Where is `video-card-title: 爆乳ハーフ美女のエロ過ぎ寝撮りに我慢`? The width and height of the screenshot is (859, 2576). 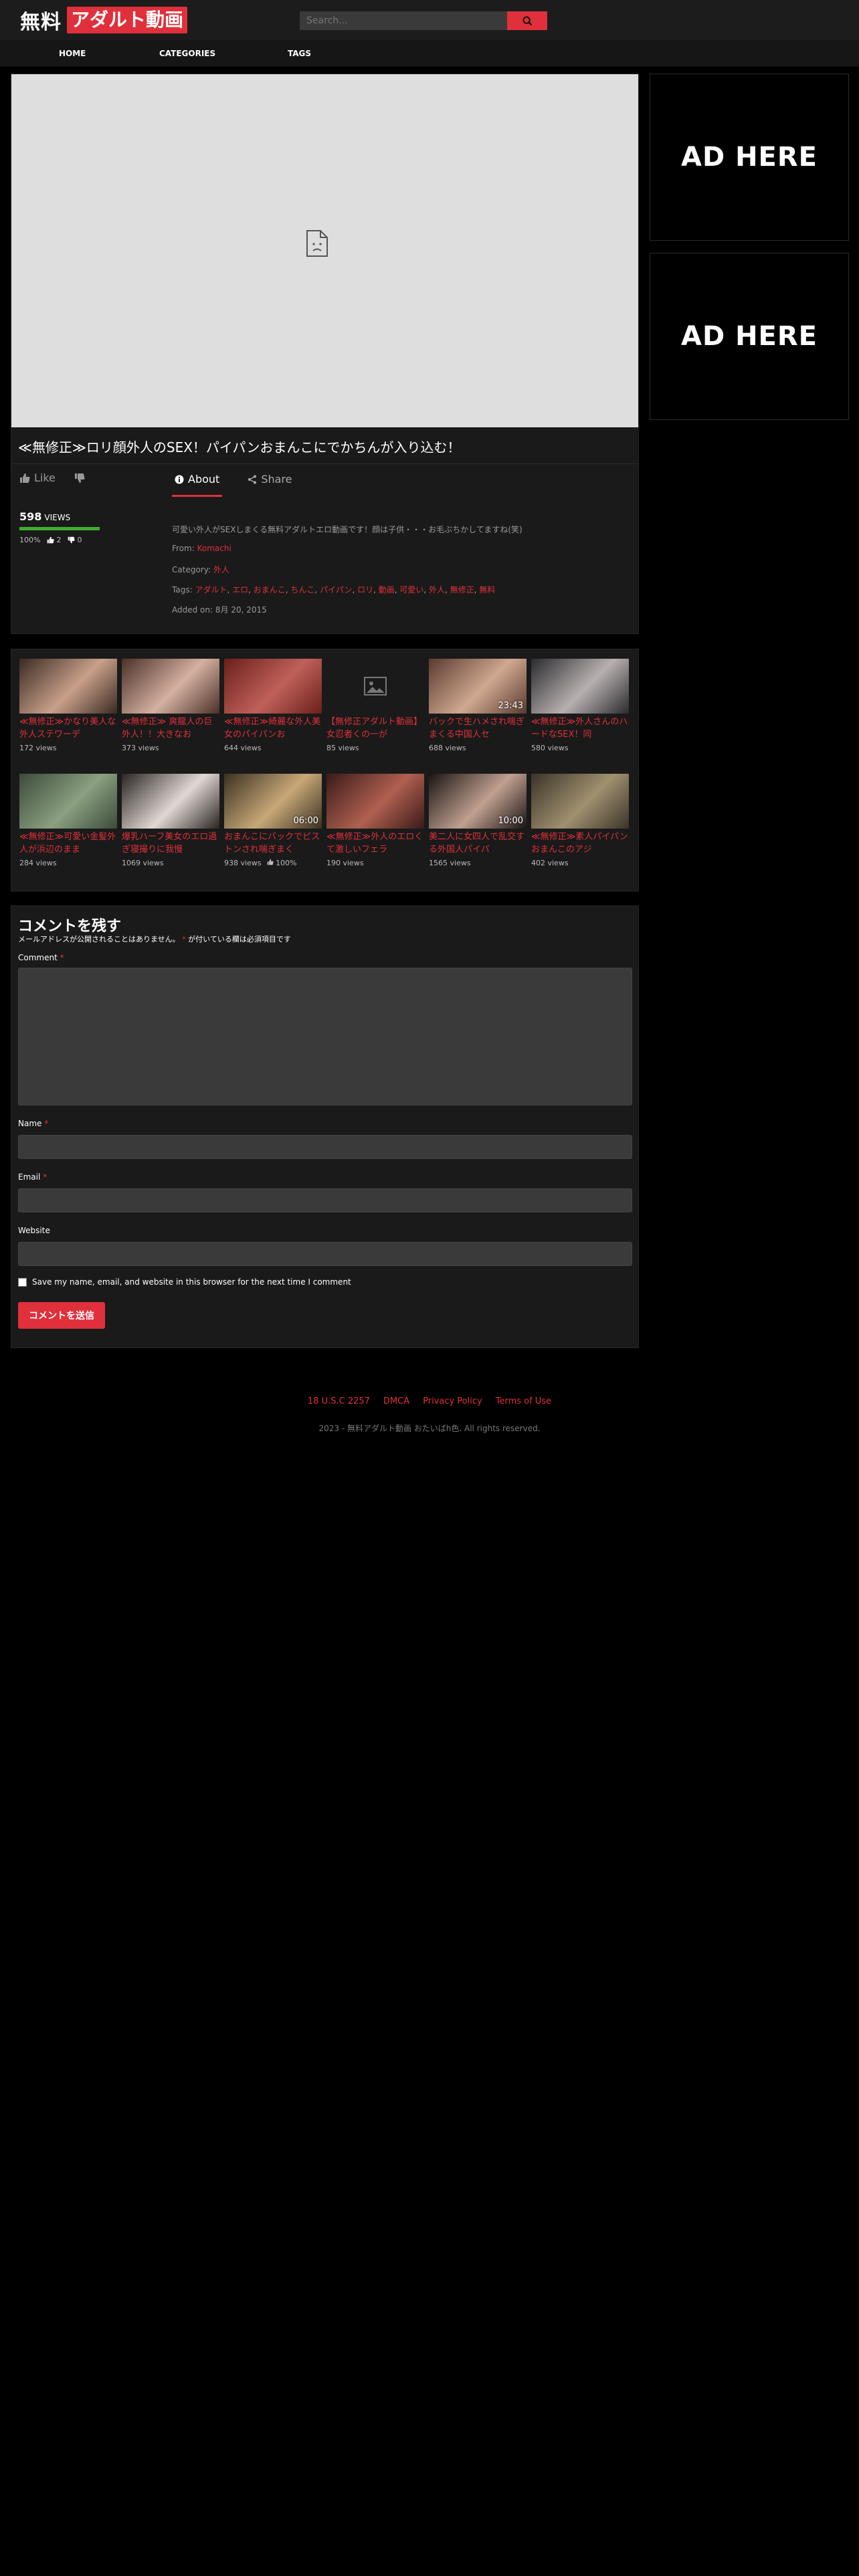 video-card-title: 爆乳ハーフ美女のエロ過ぎ寝撮りに我慢 is located at coordinates (170, 843).